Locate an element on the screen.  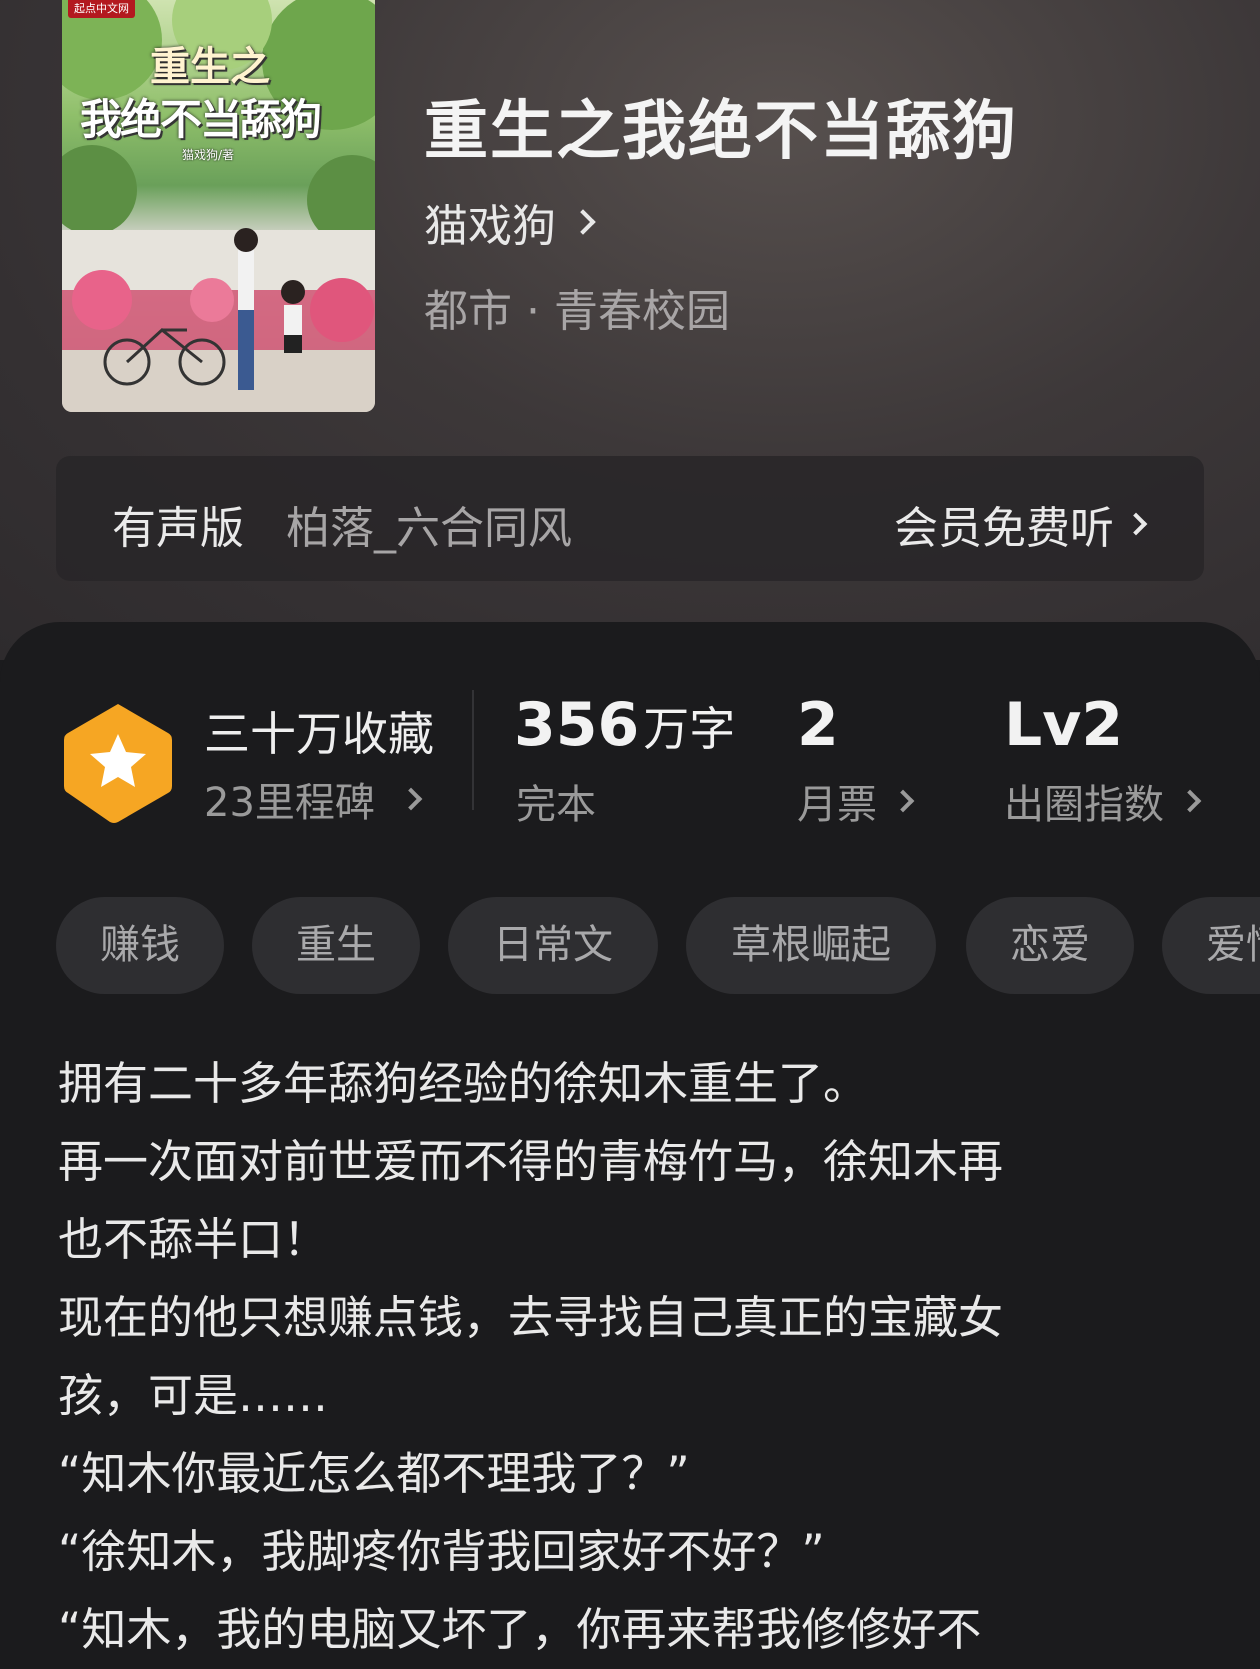
milestone-link: 23里程碑 is located at coordinates (313, 799).